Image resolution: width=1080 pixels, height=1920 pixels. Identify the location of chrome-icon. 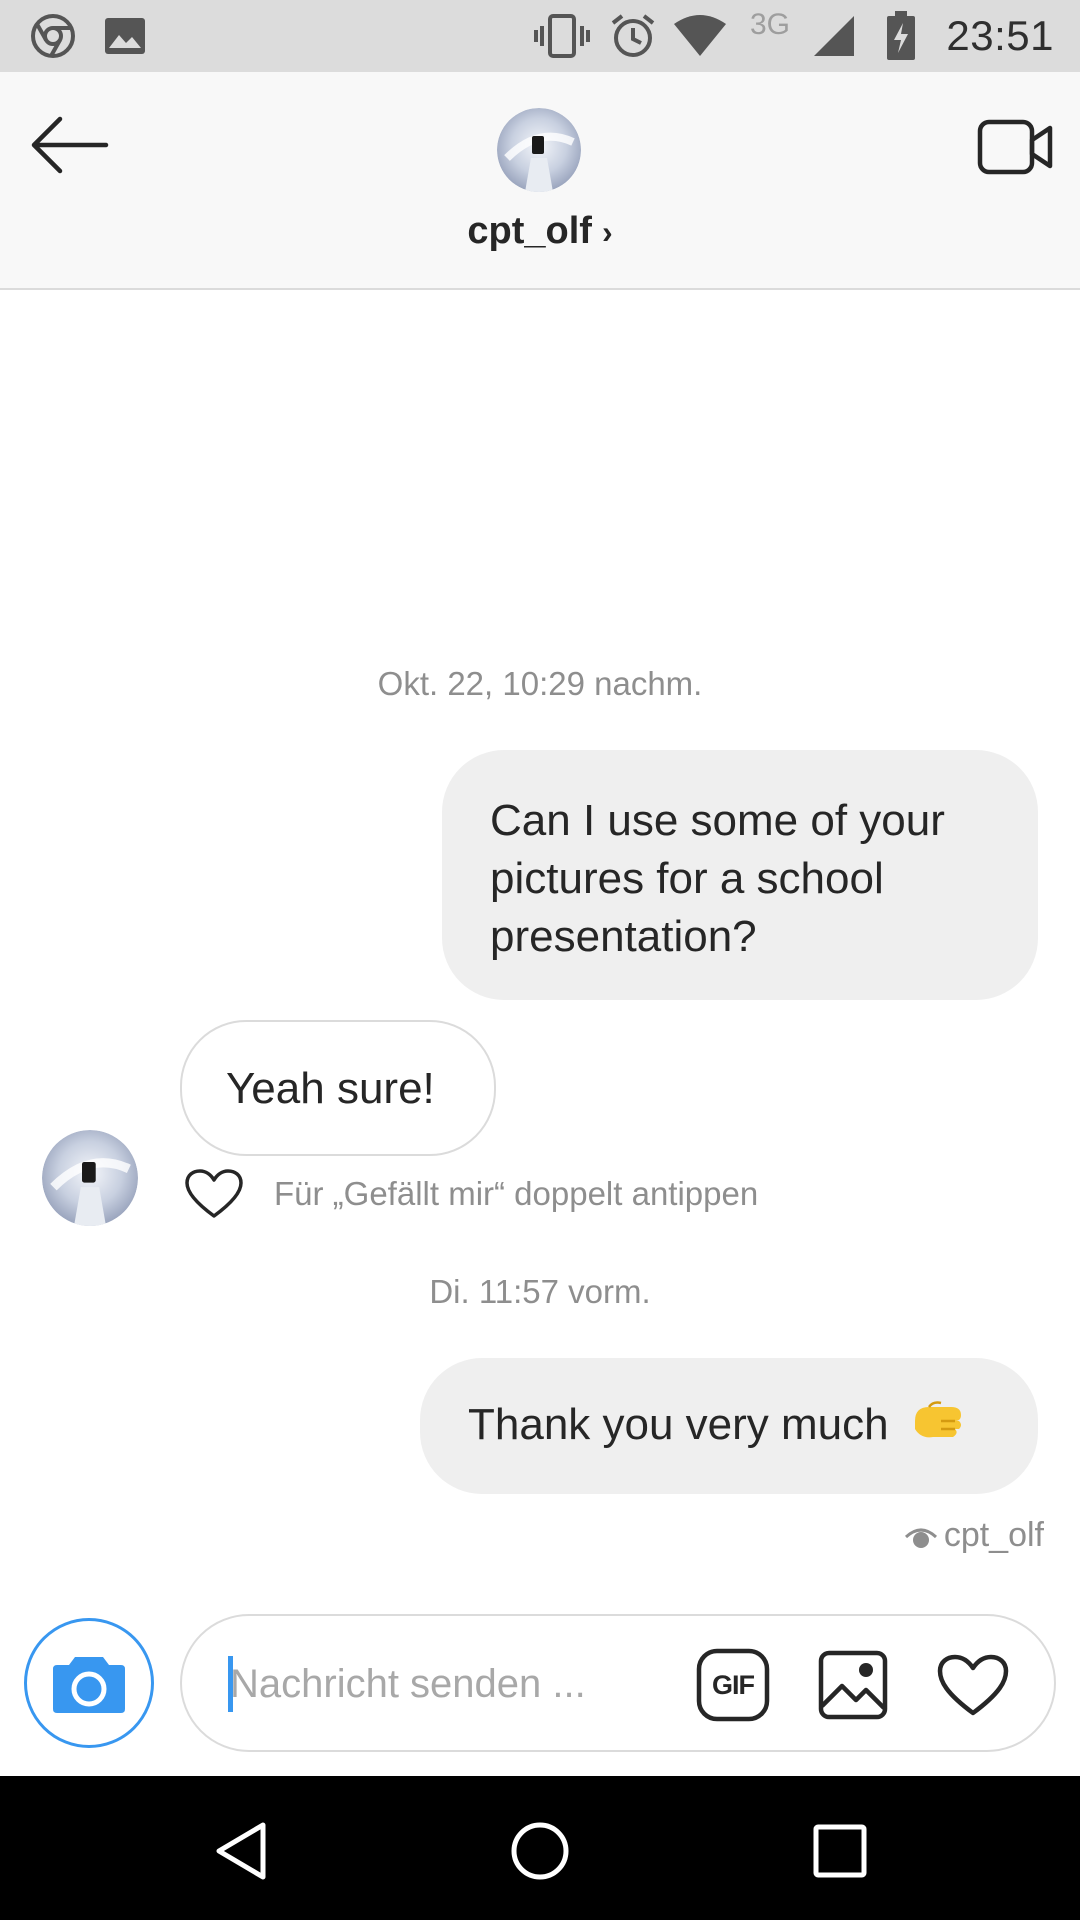
(53, 36).